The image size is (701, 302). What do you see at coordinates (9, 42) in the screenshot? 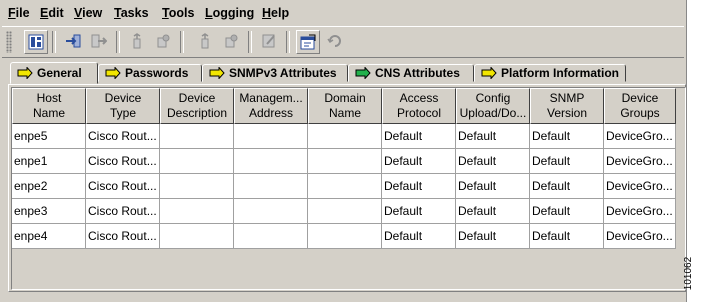
I see `toolbar-grip` at bounding box center [9, 42].